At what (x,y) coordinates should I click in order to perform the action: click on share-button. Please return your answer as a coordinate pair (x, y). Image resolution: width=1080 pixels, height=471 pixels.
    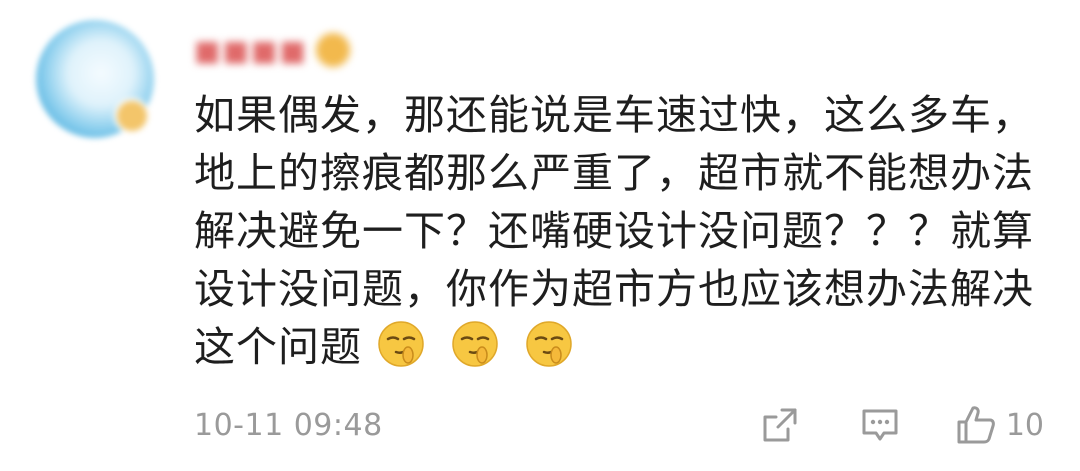
    Looking at the image, I should click on (780, 425).